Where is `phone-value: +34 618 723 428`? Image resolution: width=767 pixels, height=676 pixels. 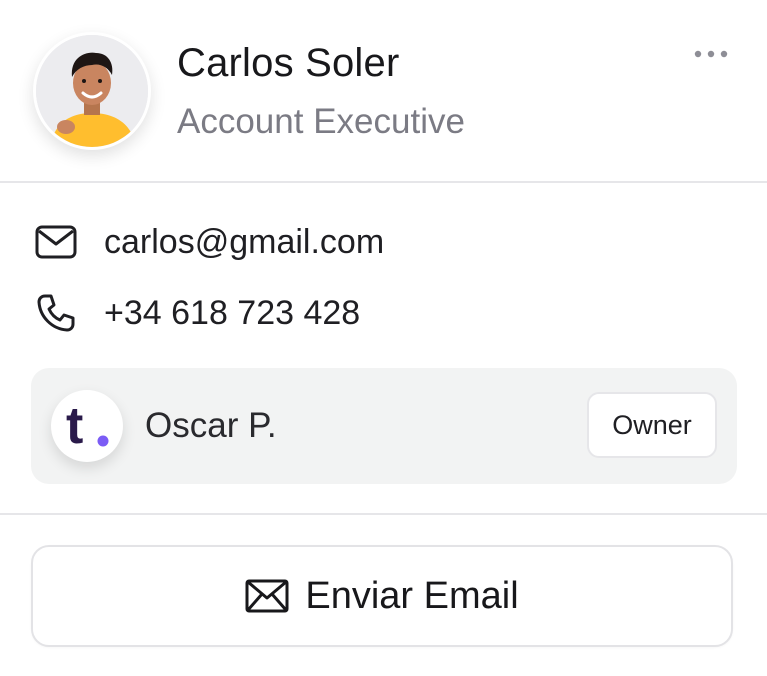 phone-value: +34 618 723 428 is located at coordinates (232, 313).